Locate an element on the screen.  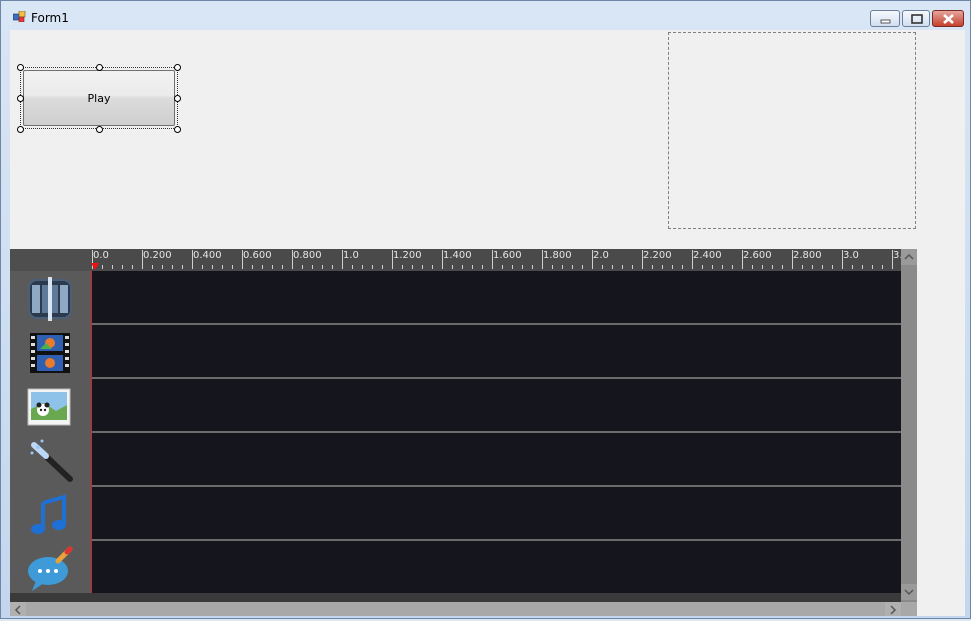
ruler-tick-label: 0.0 is located at coordinates (101, 255).